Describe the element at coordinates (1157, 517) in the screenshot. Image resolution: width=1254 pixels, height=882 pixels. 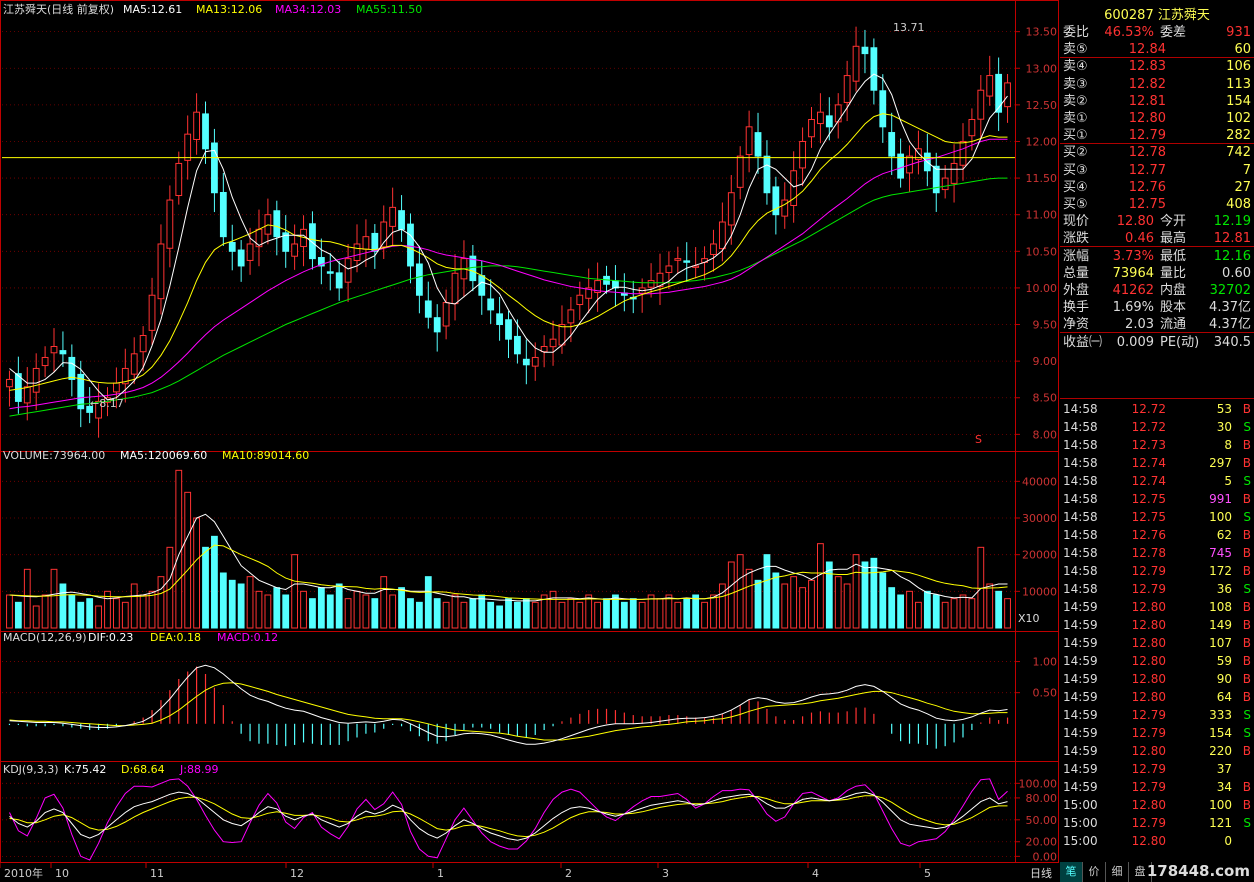
I see `tick-row: 14:58 12.75 100 S` at that location.